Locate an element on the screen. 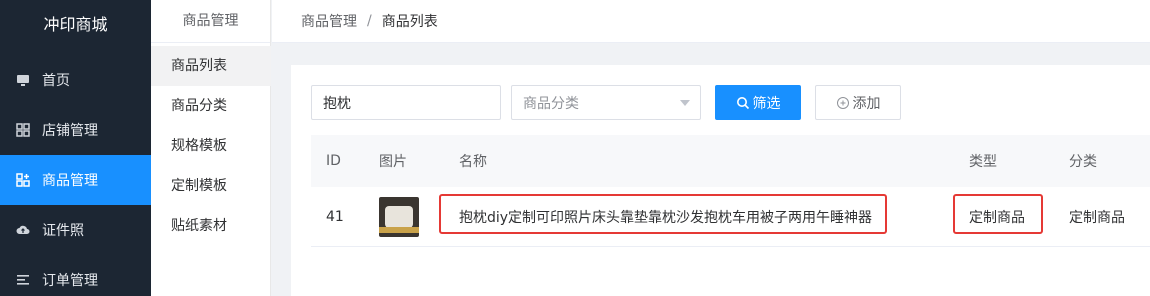  main-sidebar: 冲印商城 首页 店铺管理 商品管理 证件照 订单管理 is located at coordinates (75, 148).